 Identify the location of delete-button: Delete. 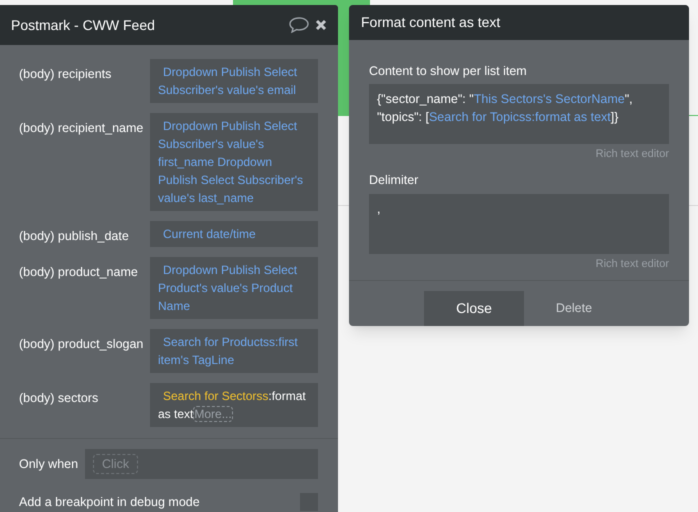
(574, 308).